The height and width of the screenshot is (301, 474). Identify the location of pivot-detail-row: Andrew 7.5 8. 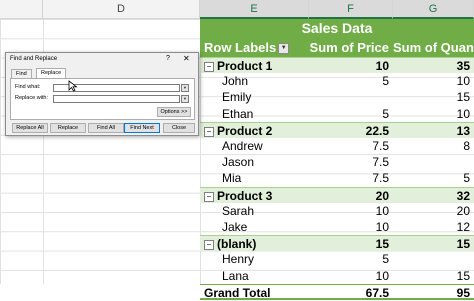
(337, 146).